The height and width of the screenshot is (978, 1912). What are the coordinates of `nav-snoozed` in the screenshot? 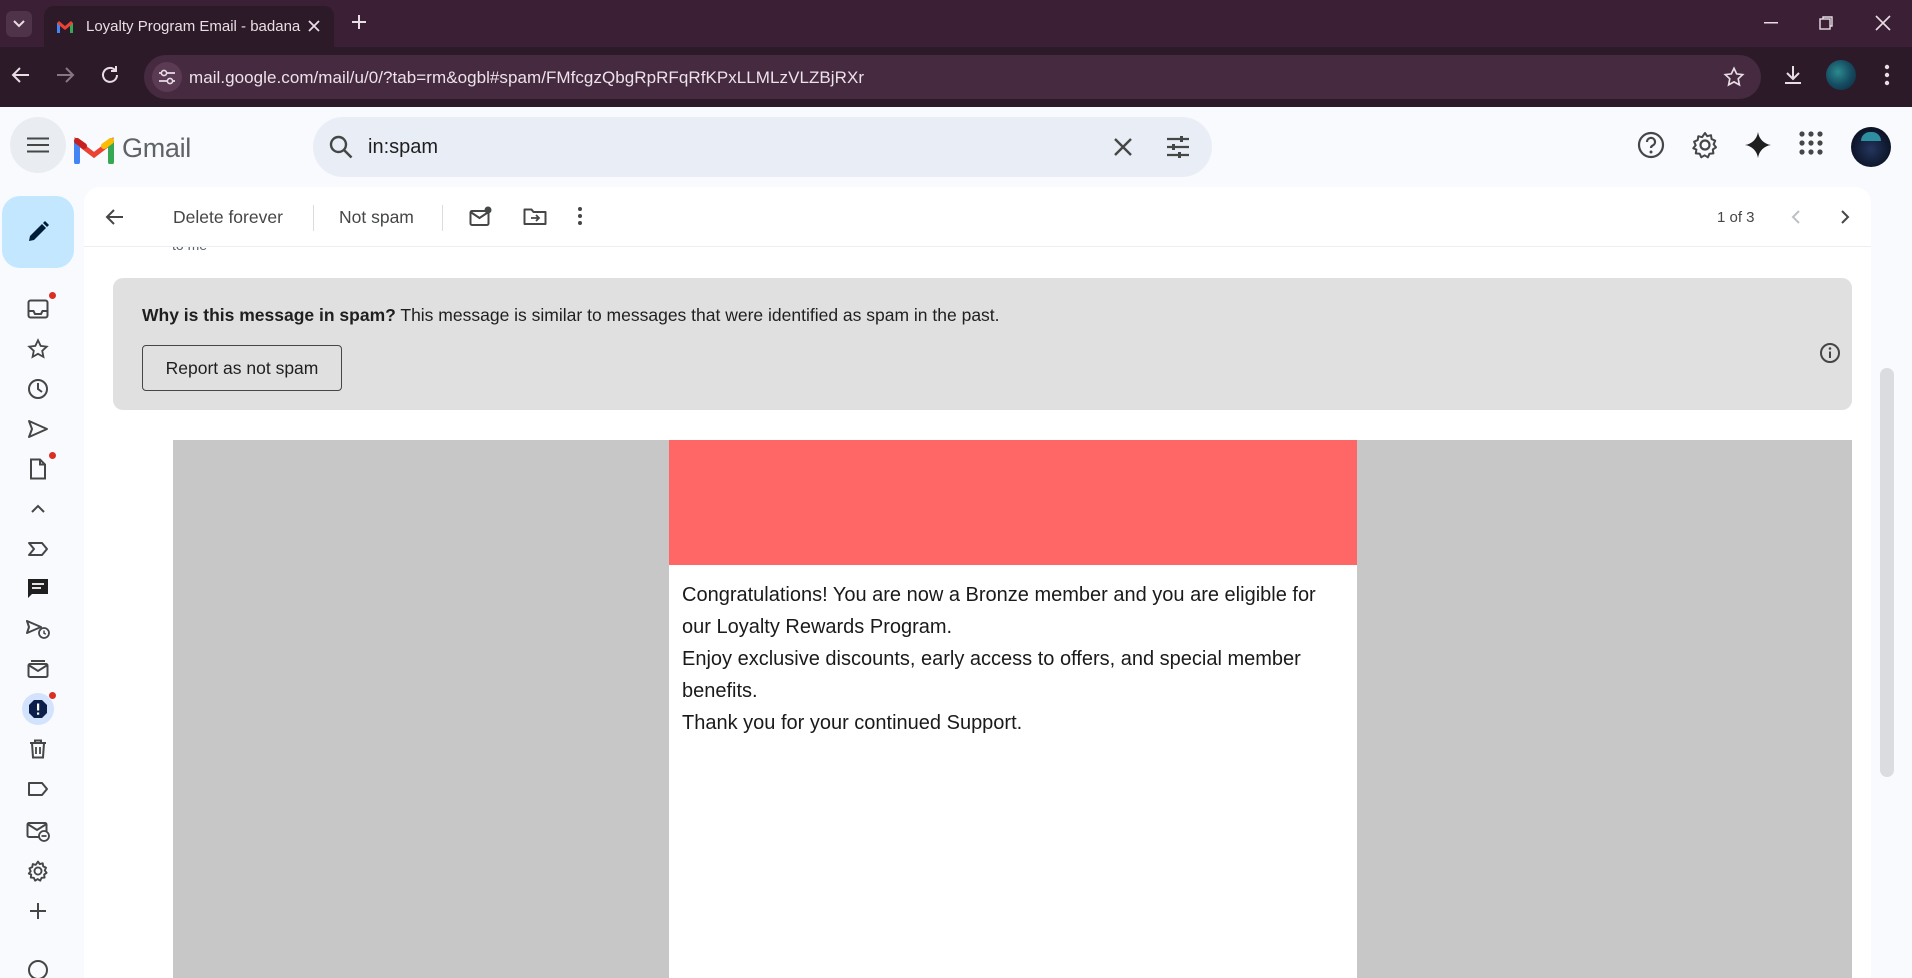 It's located at (38, 389).